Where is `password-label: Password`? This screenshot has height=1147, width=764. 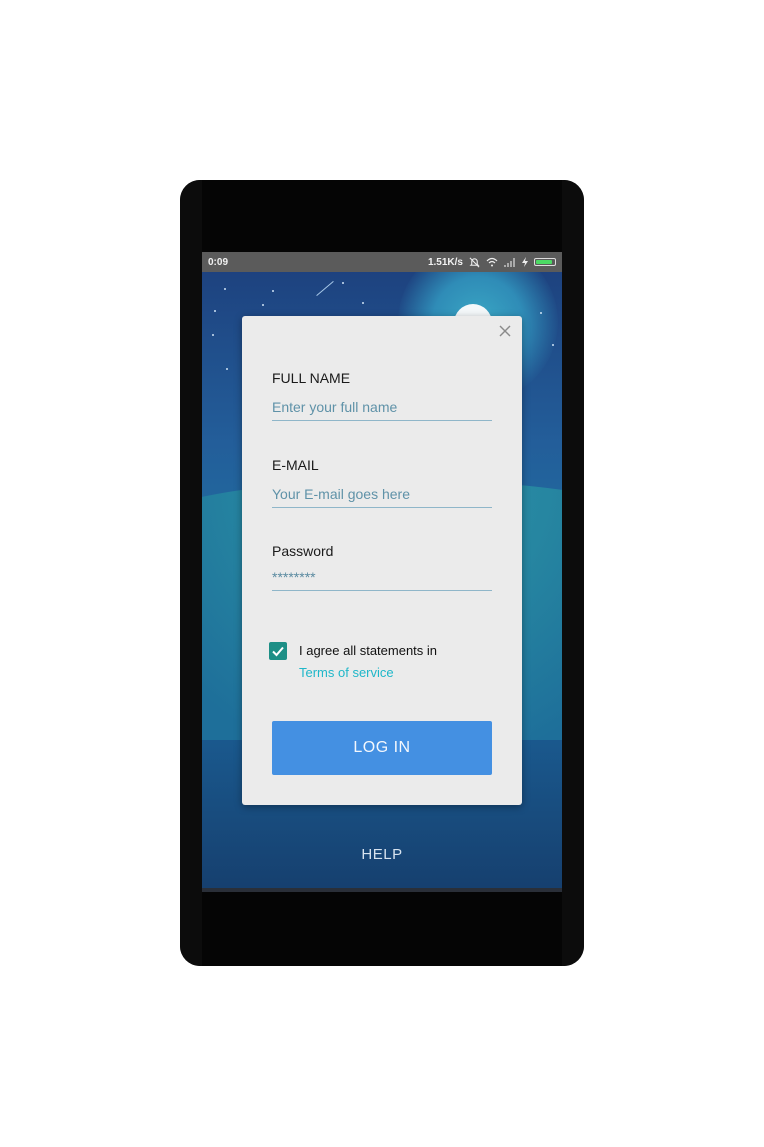 password-label: Password is located at coordinates (303, 551).